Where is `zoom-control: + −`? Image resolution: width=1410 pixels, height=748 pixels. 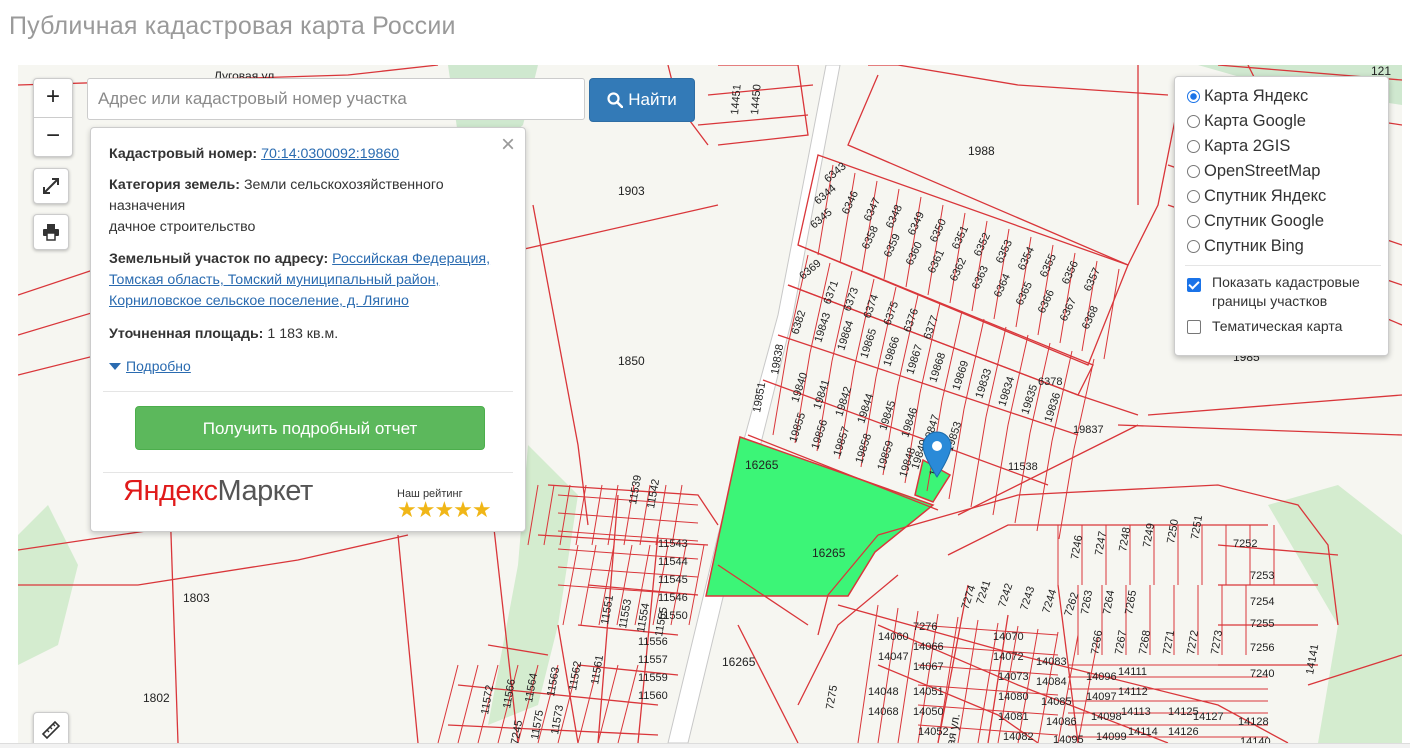 zoom-control: + − is located at coordinates (53, 117).